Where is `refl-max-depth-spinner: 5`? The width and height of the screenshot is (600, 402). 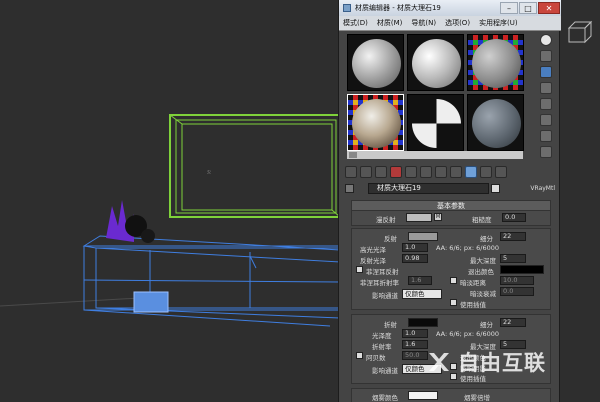
refl-max-depth-spinner: 5 is located at coordinates (513, 258).